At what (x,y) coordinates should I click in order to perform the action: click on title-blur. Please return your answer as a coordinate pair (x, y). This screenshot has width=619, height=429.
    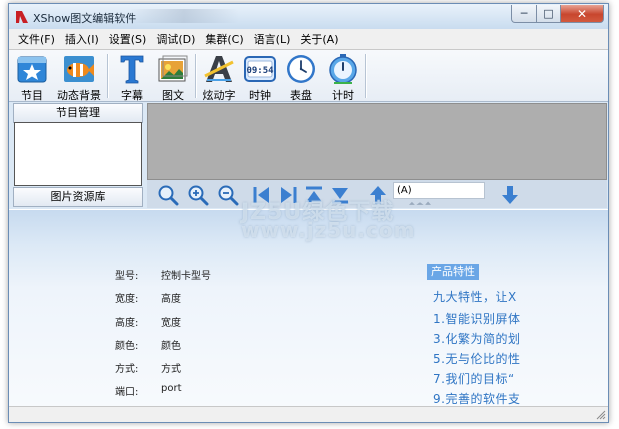
    Looking at the image, I should click on (184, 16).